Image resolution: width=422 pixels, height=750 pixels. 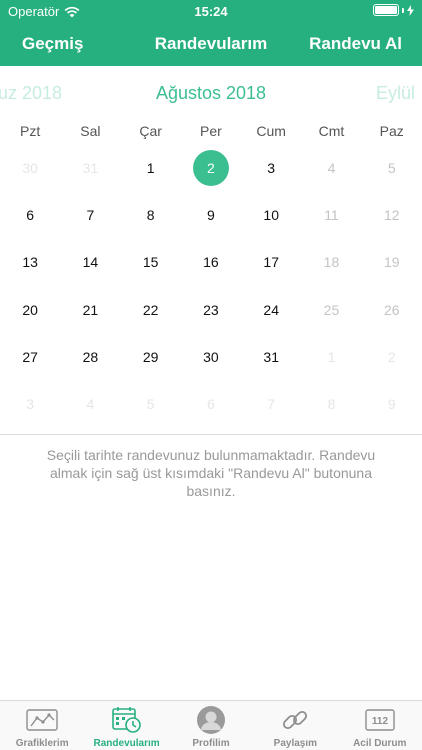 I want to click on tab-profile: Profilim, so click(x=211, y=725).